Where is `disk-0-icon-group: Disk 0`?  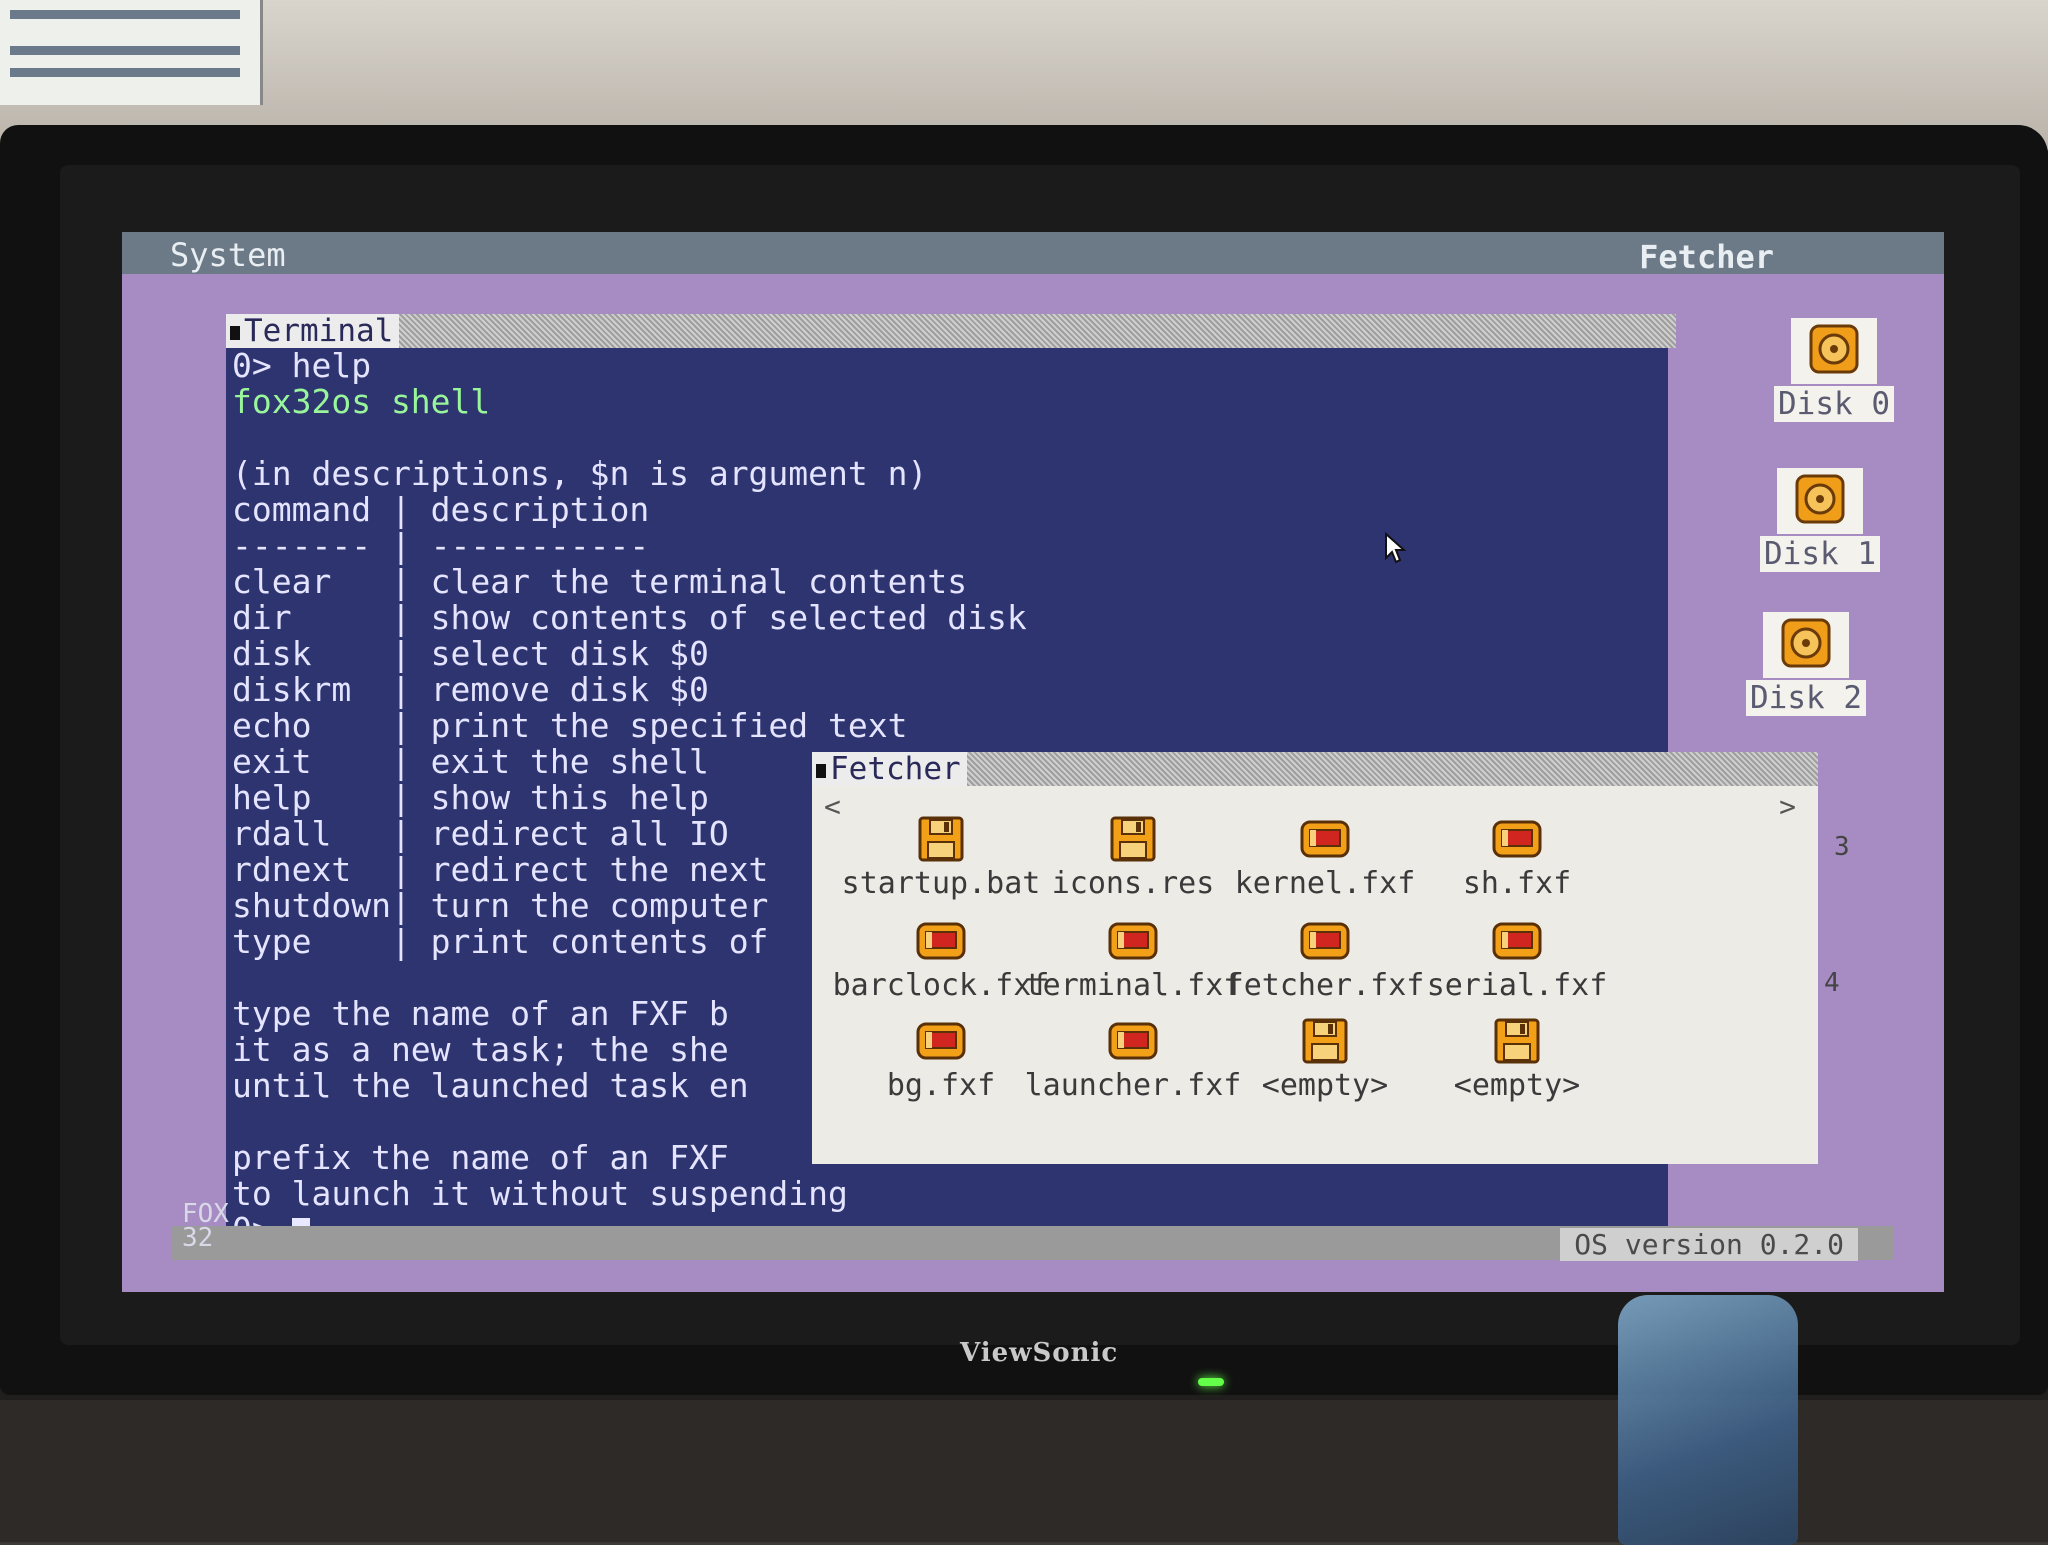
disk-0-icon-group: Disk 0 is located at coordinates (1834, 370).